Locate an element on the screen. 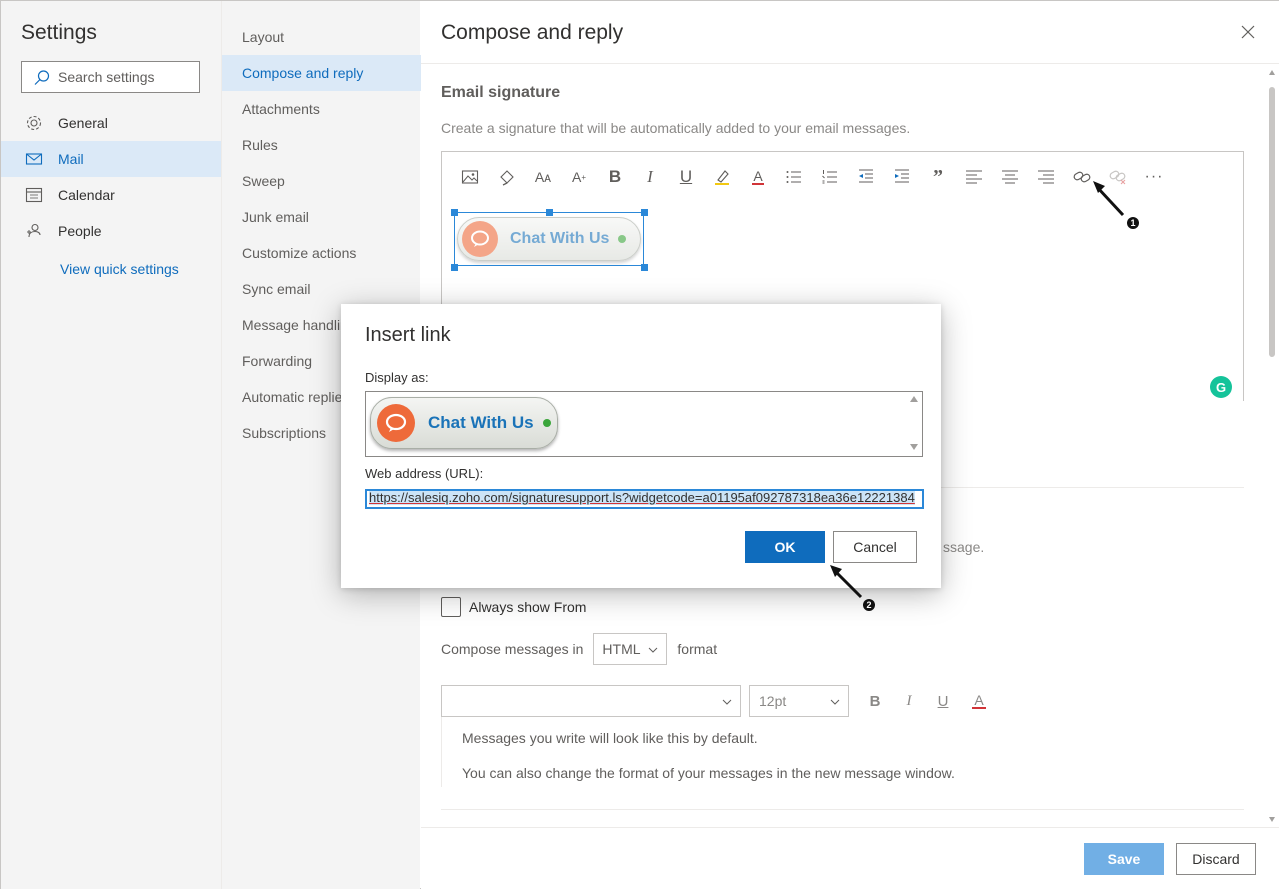 The width and height of the screenshot is (1279, 889). bold-icon: B is located at coordinates (615, 177).